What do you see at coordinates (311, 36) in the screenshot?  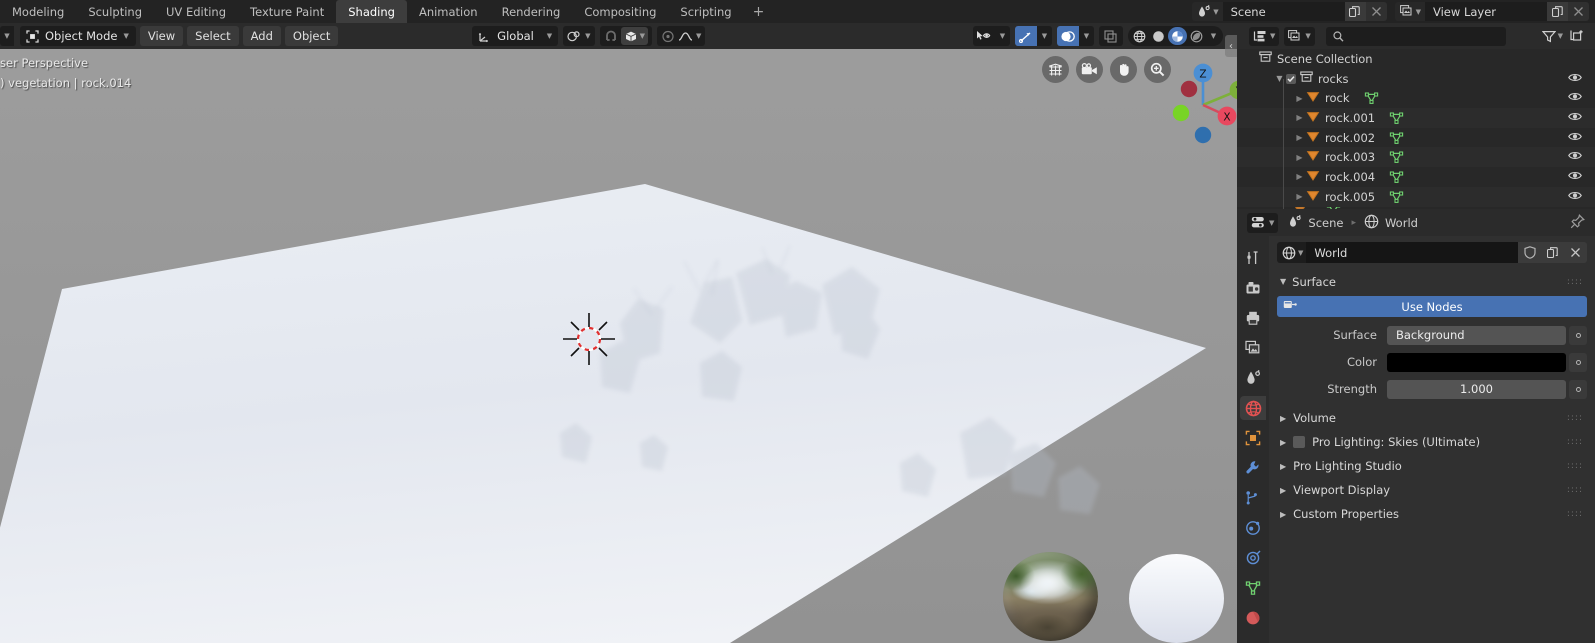 I see `viewport-menu-object: Object` at bounding box center [311, 36].